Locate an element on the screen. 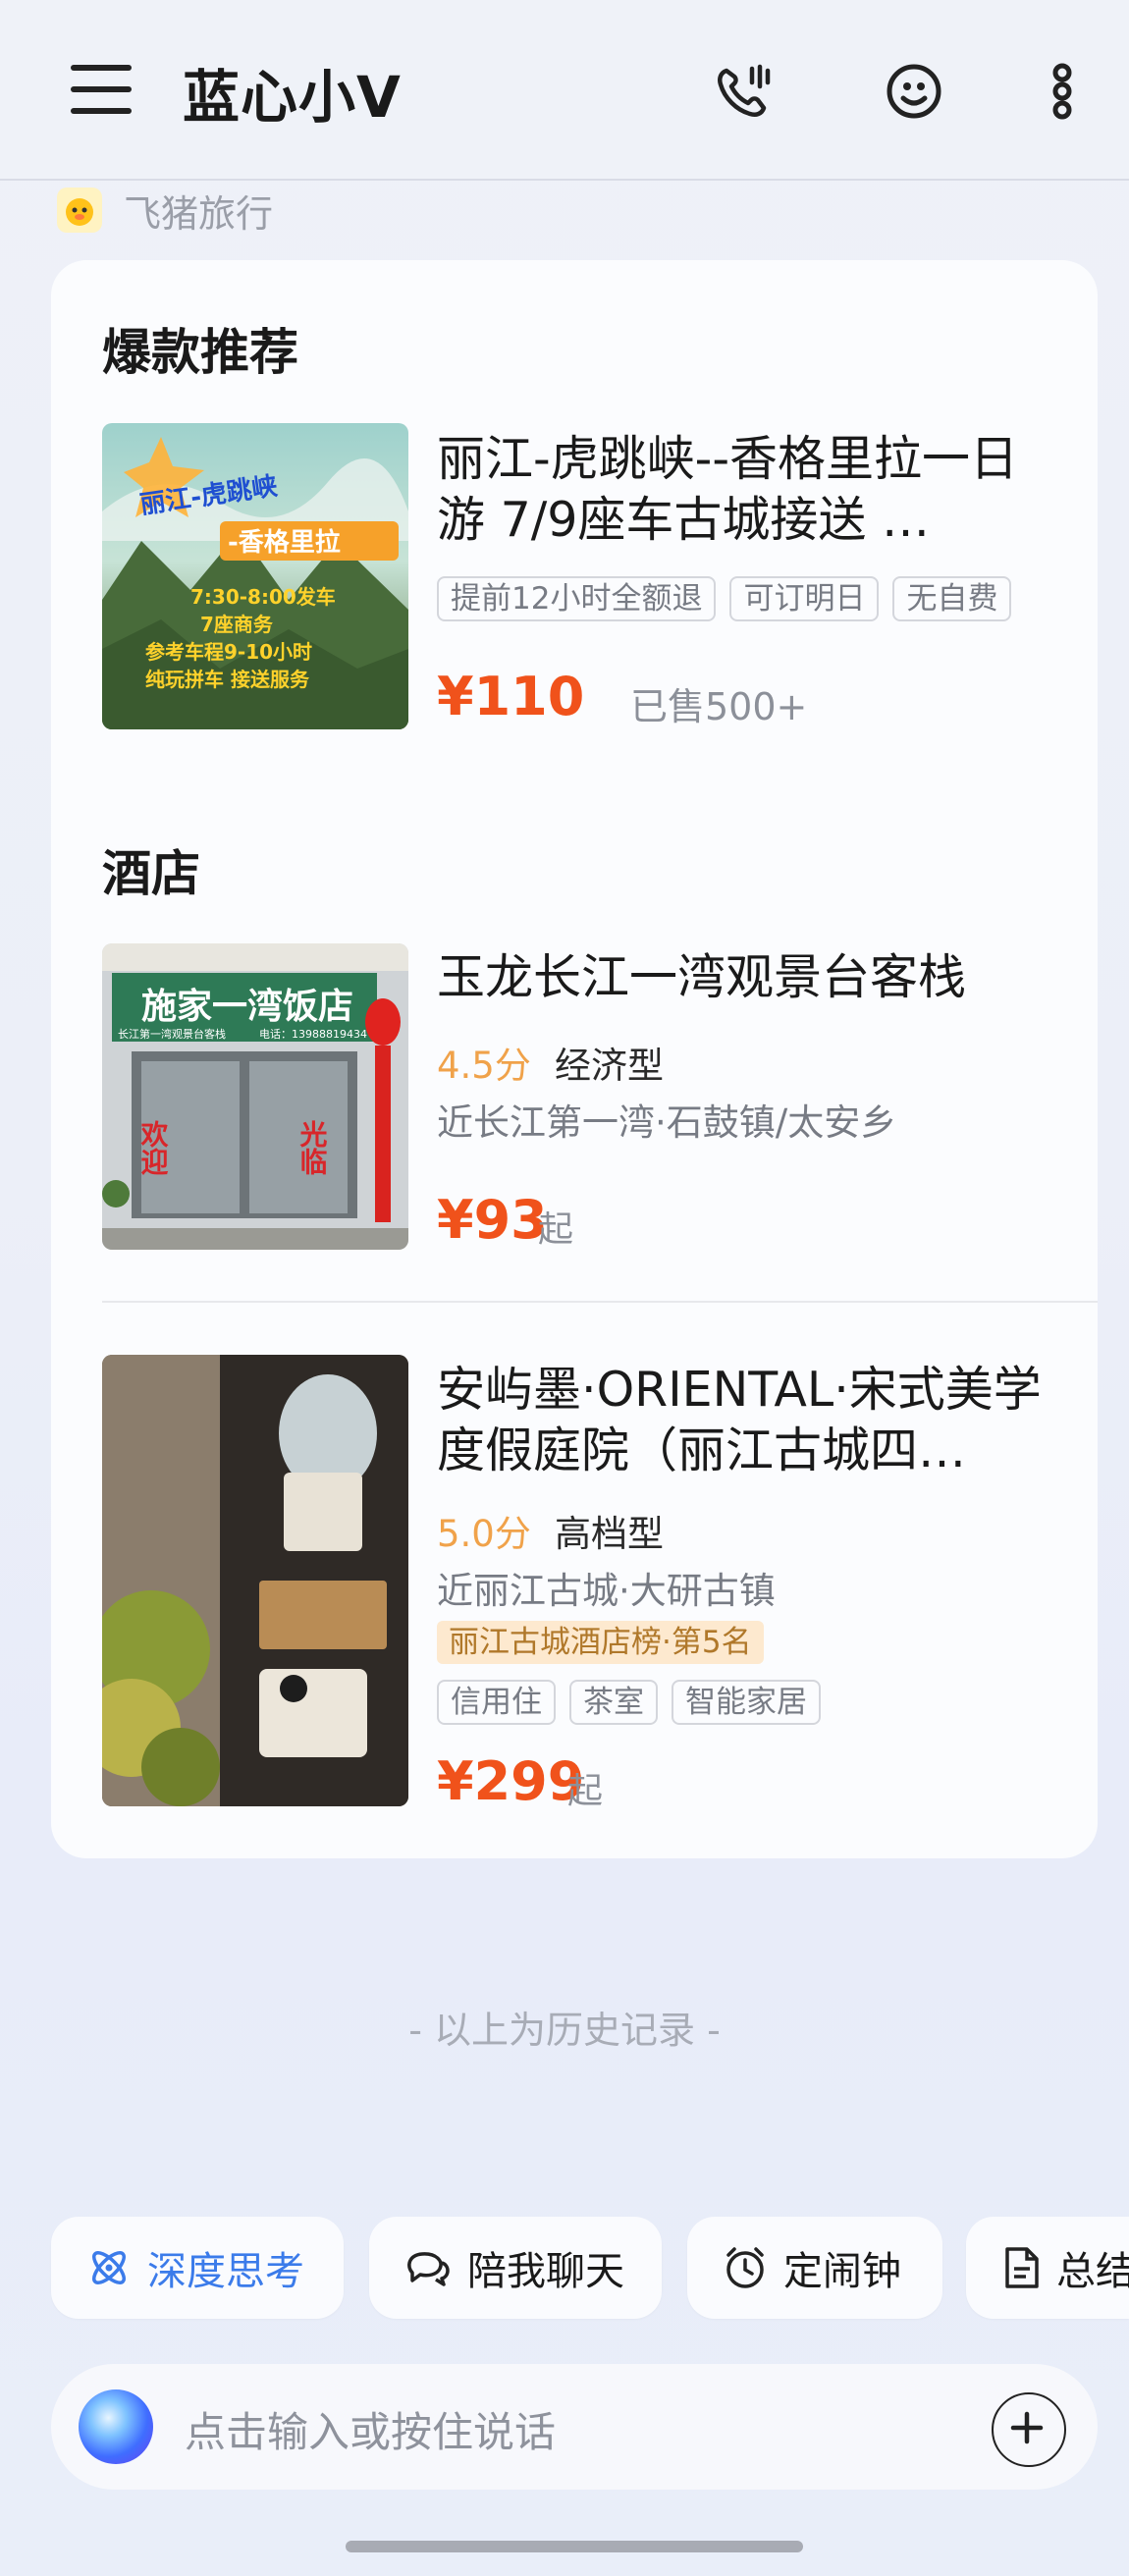 This screenshot has height=2576, width=1129. source-row: 飞猪旅行 is located at coordinates (165, 210).